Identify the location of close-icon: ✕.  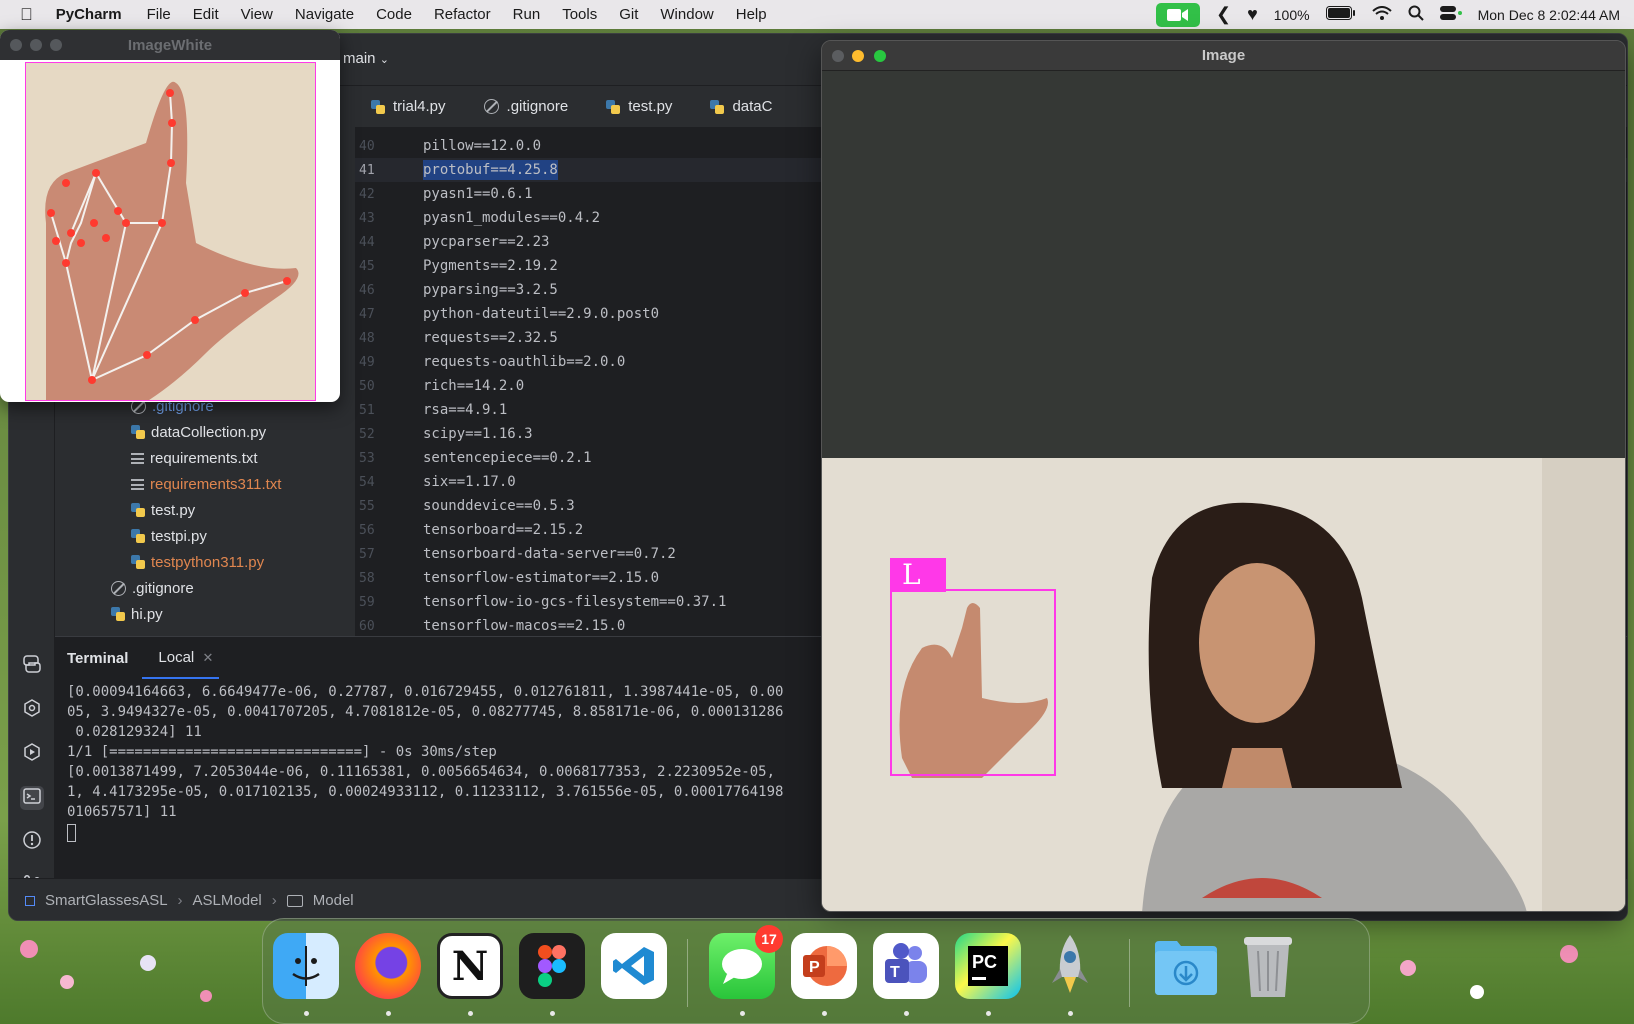
(205, 657).